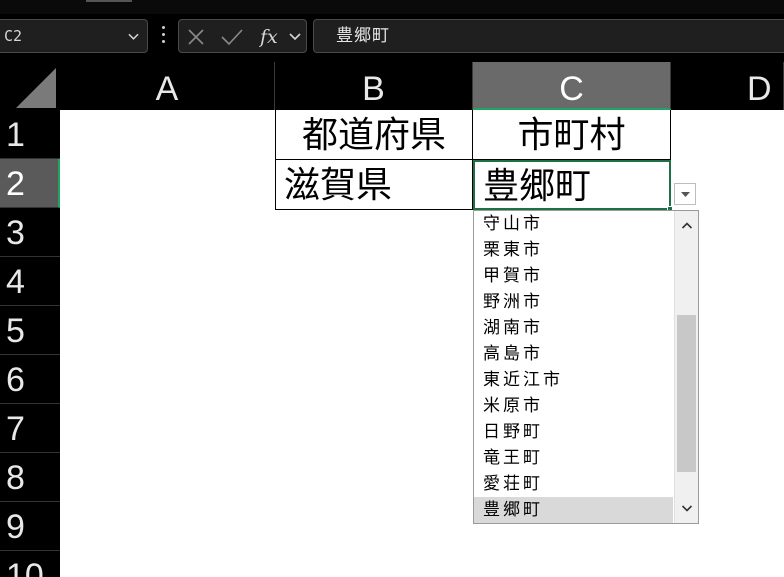 The image size is (784, 577). I want to click on more-options-icon, so click(163, 36).